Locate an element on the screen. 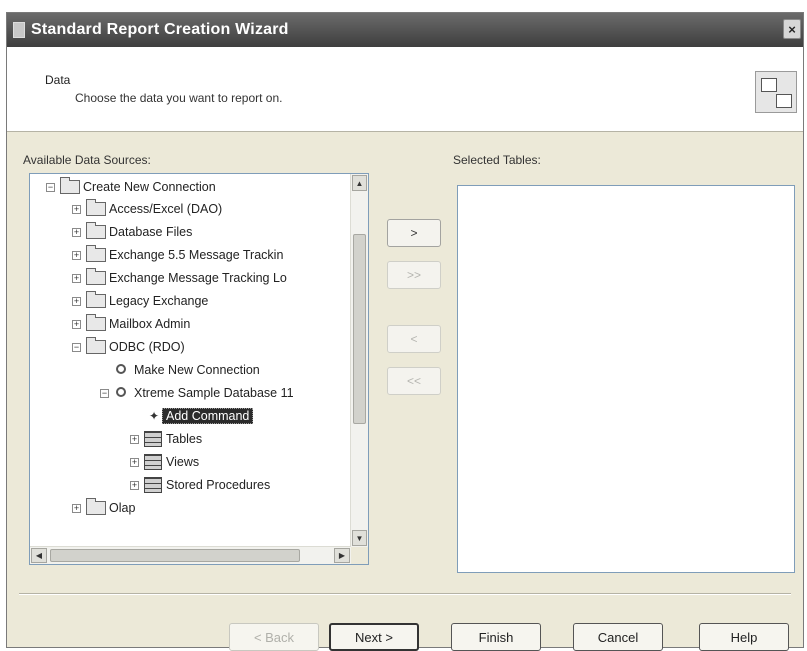 The image size is (807, 651). tree-item-access-excel: + Access/Excel (DAO) is located at coordinates (147, 209).